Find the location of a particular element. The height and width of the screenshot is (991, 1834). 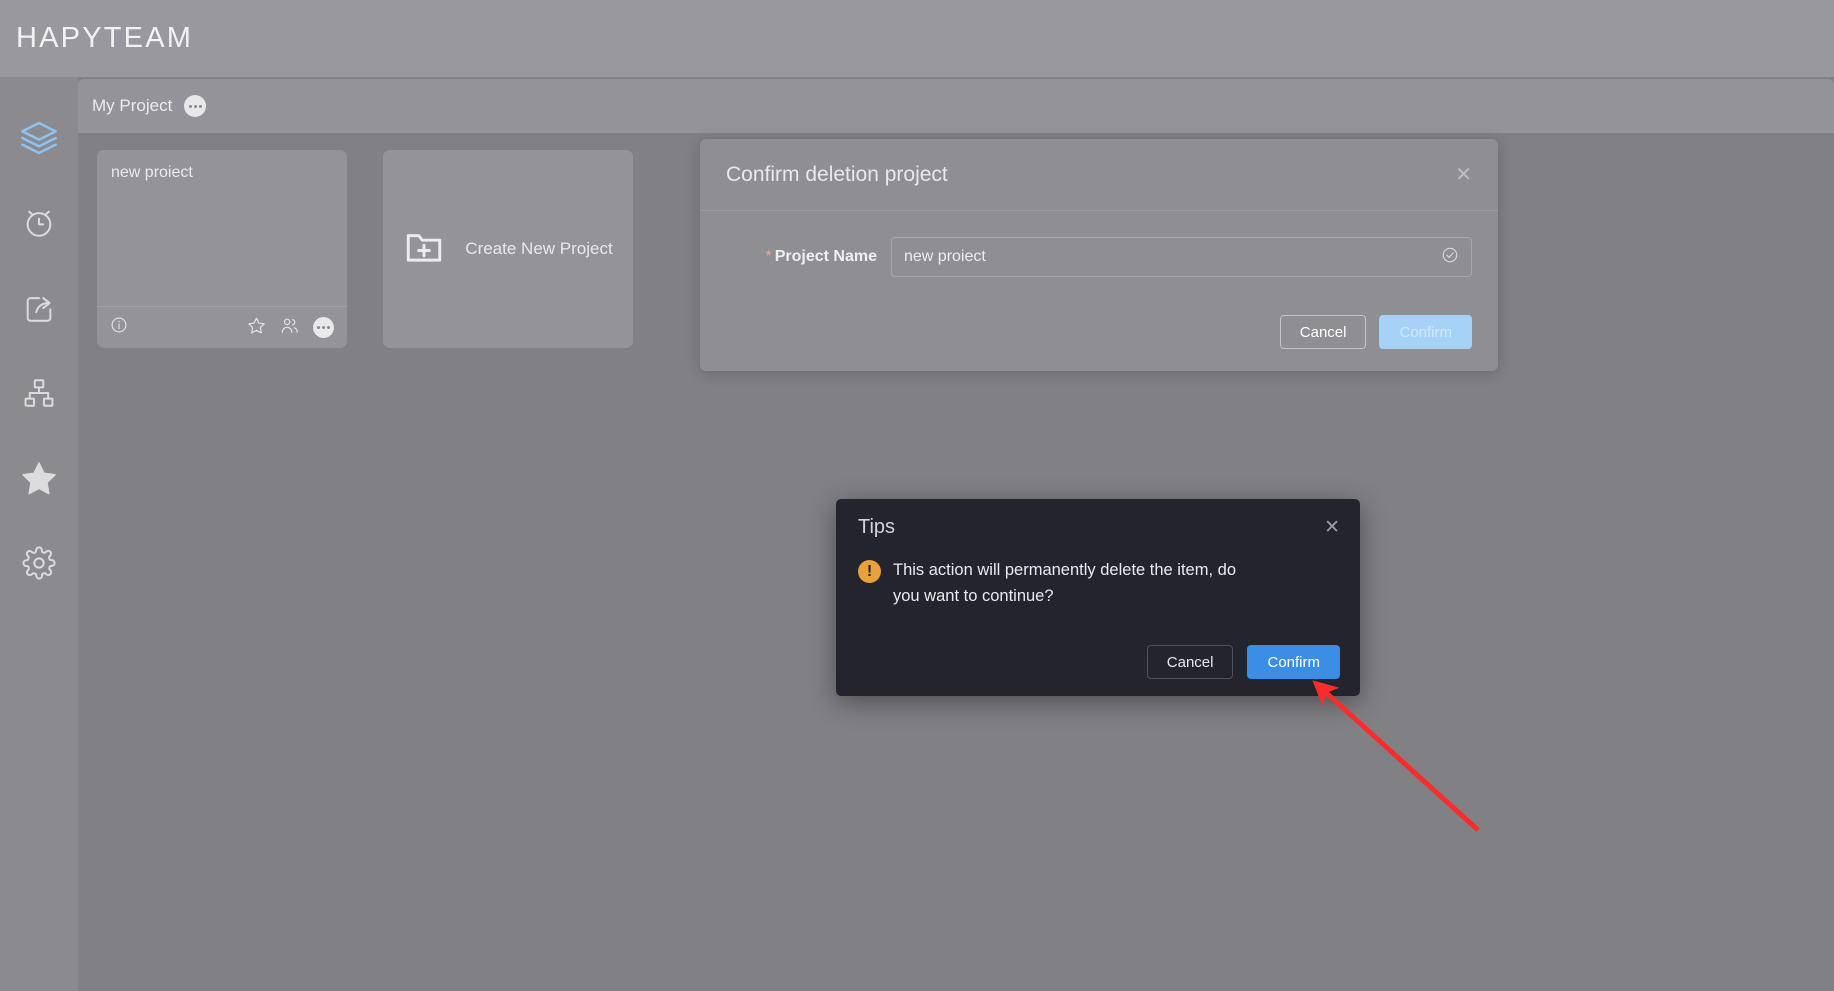

layers-icon is located at coordinates (39, 138).